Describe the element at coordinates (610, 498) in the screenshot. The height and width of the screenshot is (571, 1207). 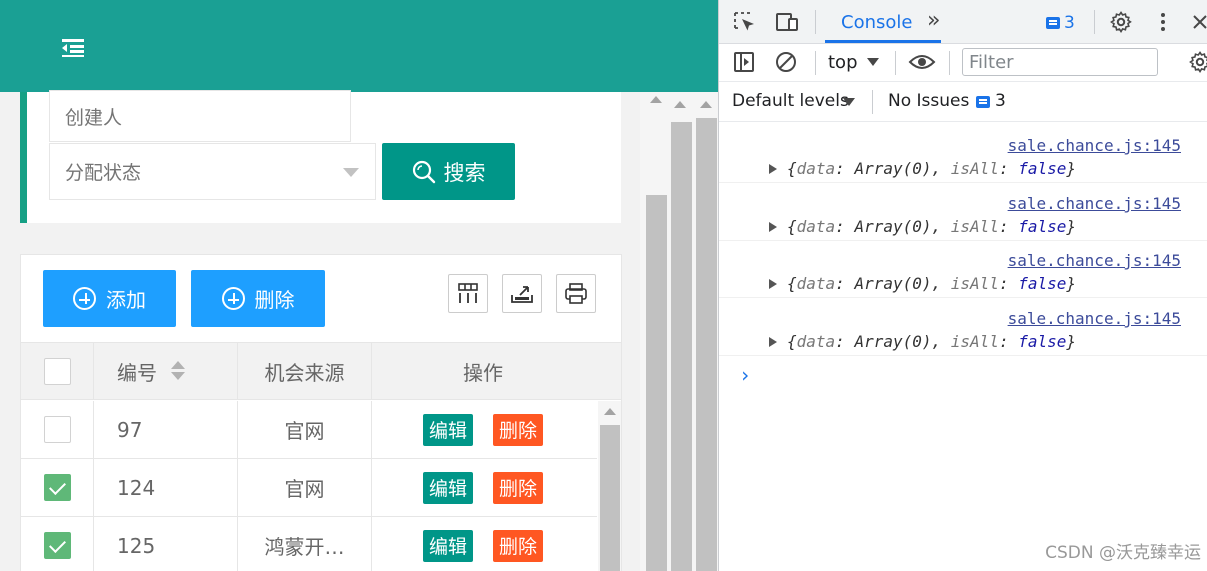
I see `table-scroll-thumb` at that location.